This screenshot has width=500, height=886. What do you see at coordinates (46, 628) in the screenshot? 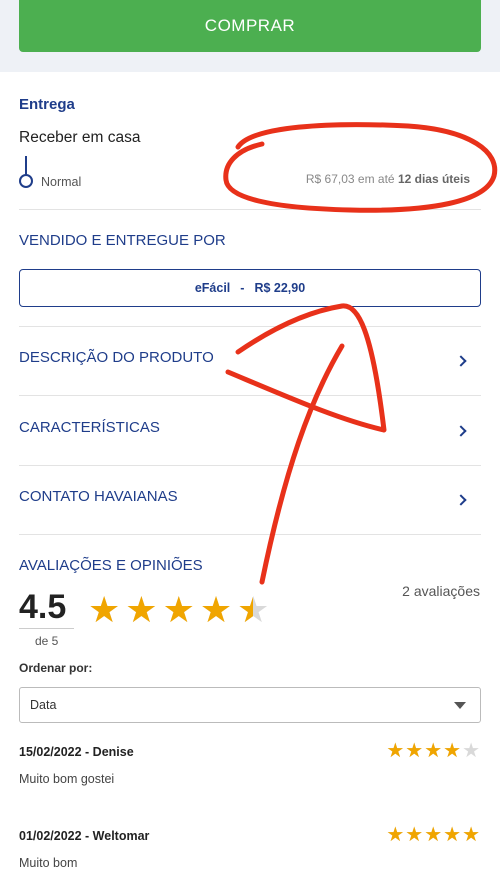
I see `score-underline` at bounding box center [46, 628].